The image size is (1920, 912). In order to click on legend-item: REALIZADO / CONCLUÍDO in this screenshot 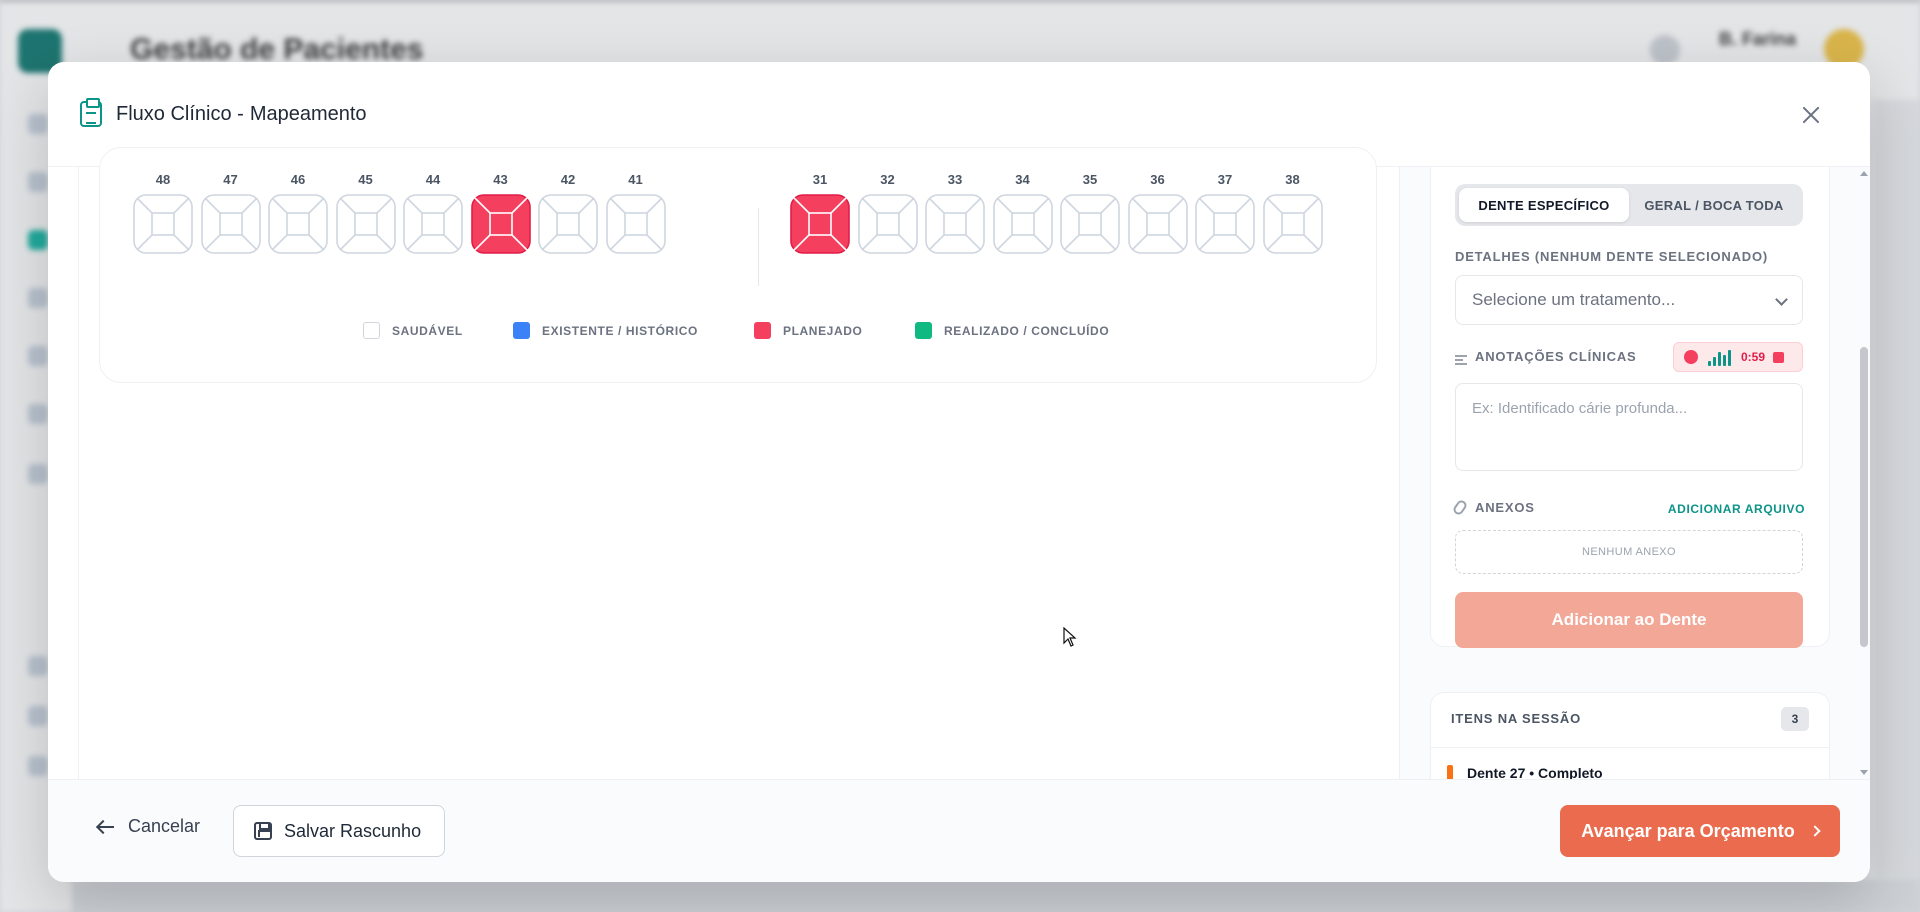, I will do `click(1012, 330)`.